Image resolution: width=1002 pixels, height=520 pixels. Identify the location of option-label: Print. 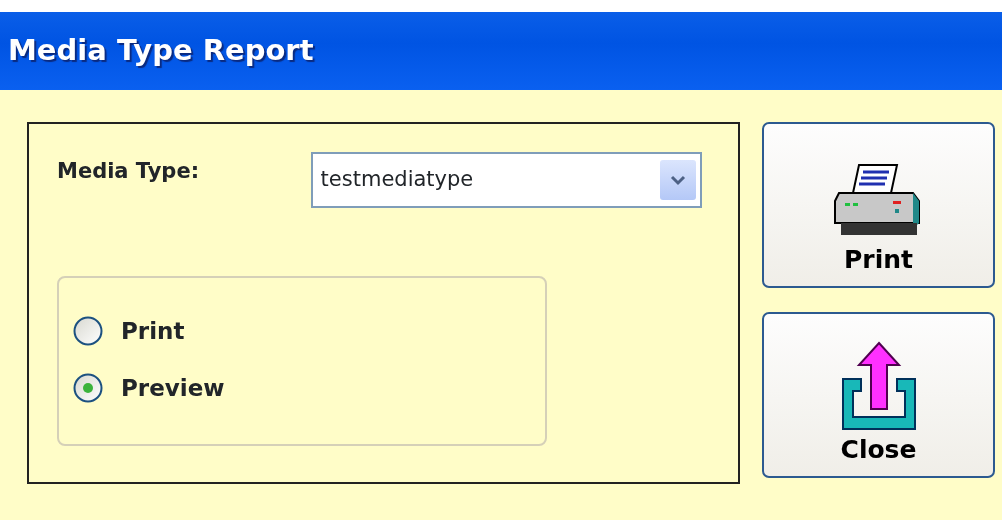
(153, 331).